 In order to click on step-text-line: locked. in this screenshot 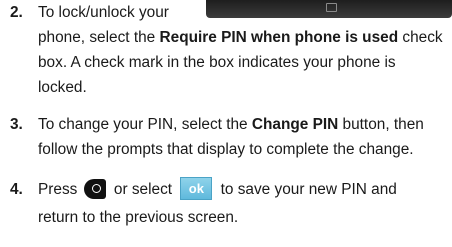, I will do `click(62, 87)`.